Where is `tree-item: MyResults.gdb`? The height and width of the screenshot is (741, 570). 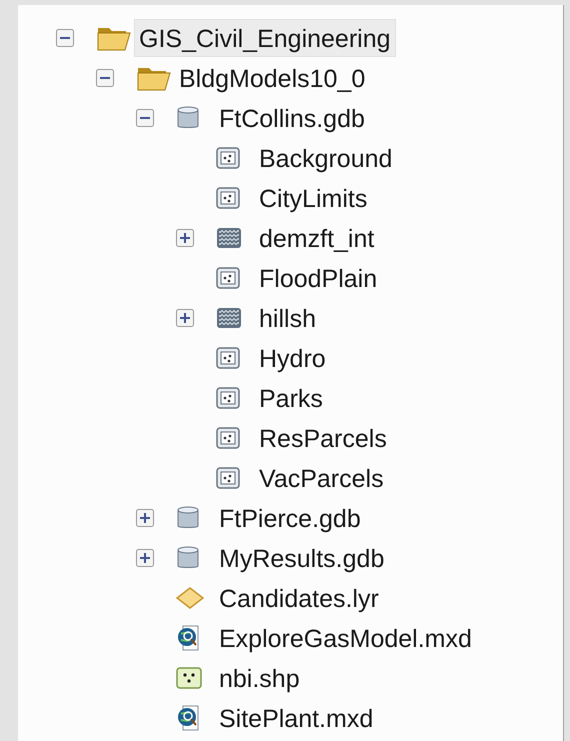
tree-item: MyResults.gdb is located at coordinates (302, 558).